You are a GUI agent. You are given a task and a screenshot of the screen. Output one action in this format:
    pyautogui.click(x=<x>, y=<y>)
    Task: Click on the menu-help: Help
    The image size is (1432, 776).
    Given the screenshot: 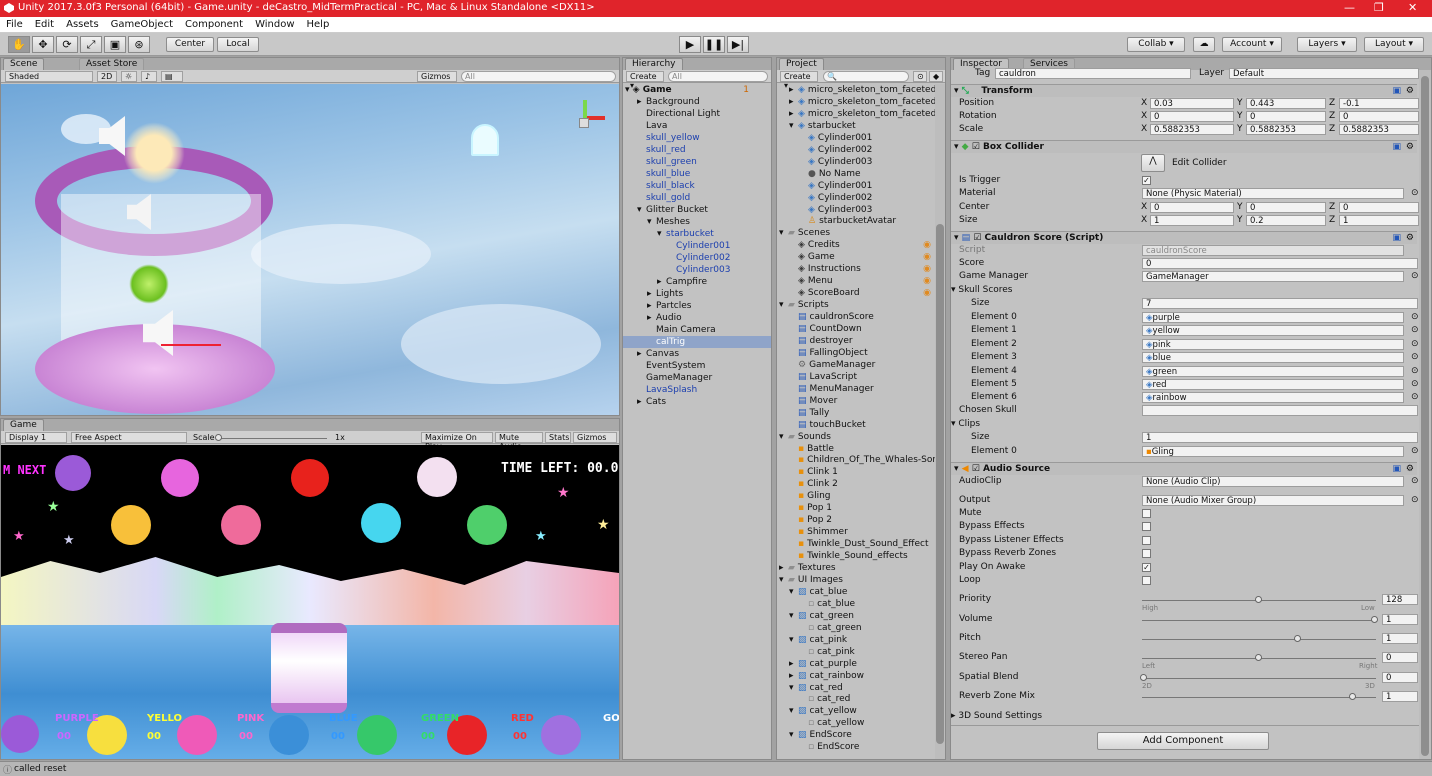 What is the action you would take?
    pyautogui.click(x=318, y=23)
    